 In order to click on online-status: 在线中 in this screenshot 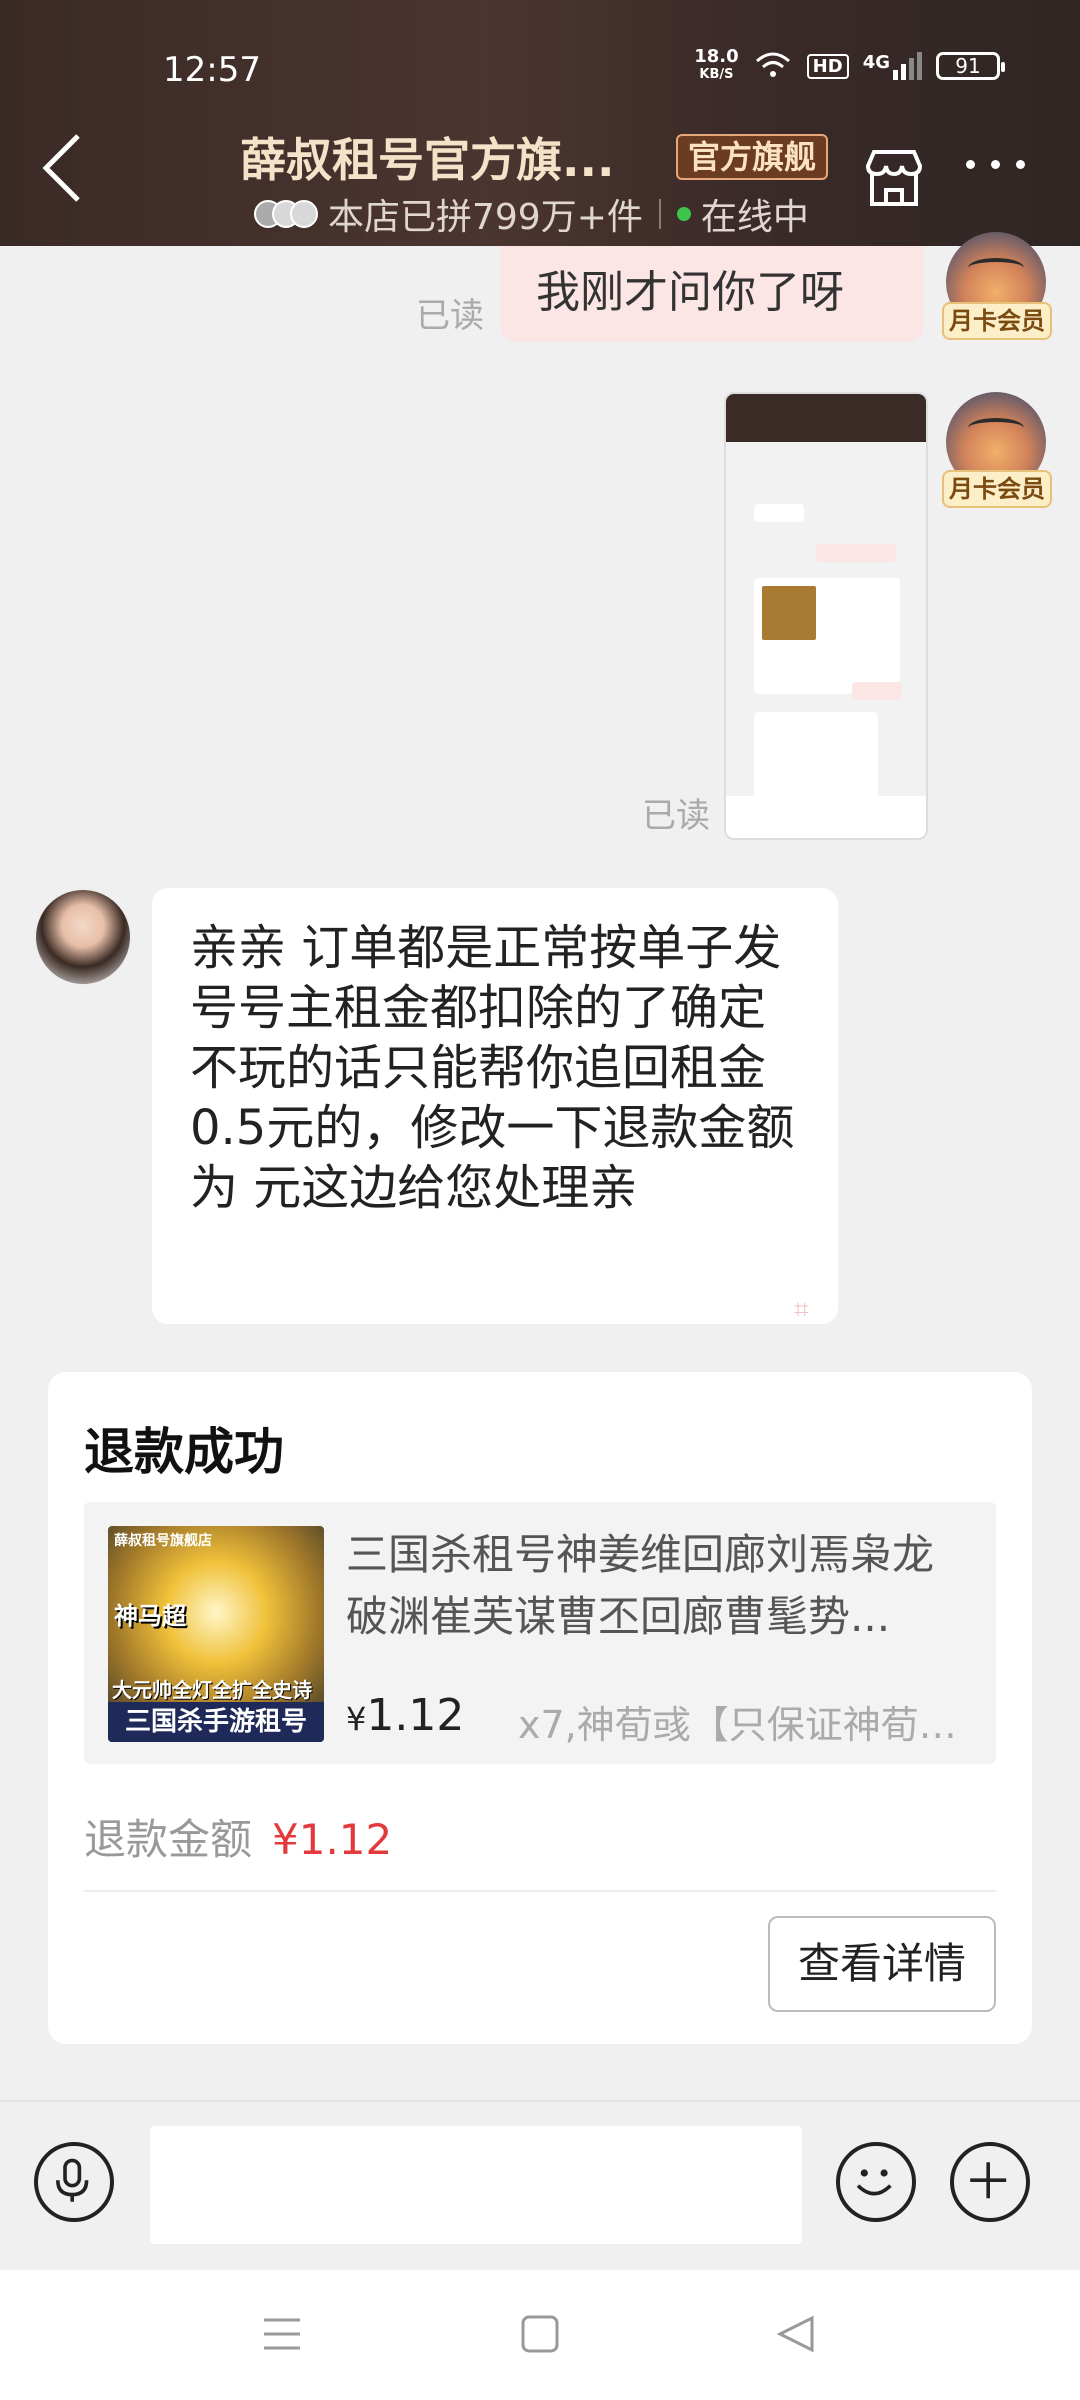, I will do `click(754, 217)`.